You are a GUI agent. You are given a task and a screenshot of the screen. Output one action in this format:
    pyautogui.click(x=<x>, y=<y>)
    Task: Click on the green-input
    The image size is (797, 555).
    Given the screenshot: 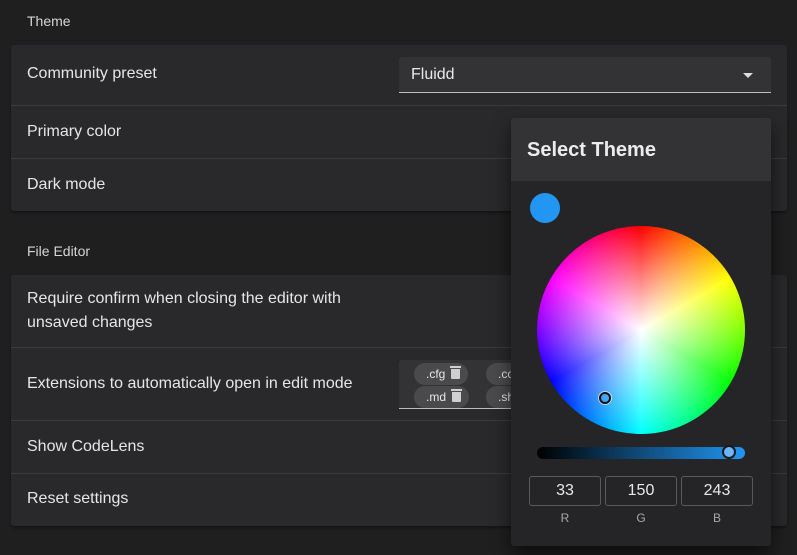 What is the action you would take?
    pyautogui.click(x=641, y=491)
    